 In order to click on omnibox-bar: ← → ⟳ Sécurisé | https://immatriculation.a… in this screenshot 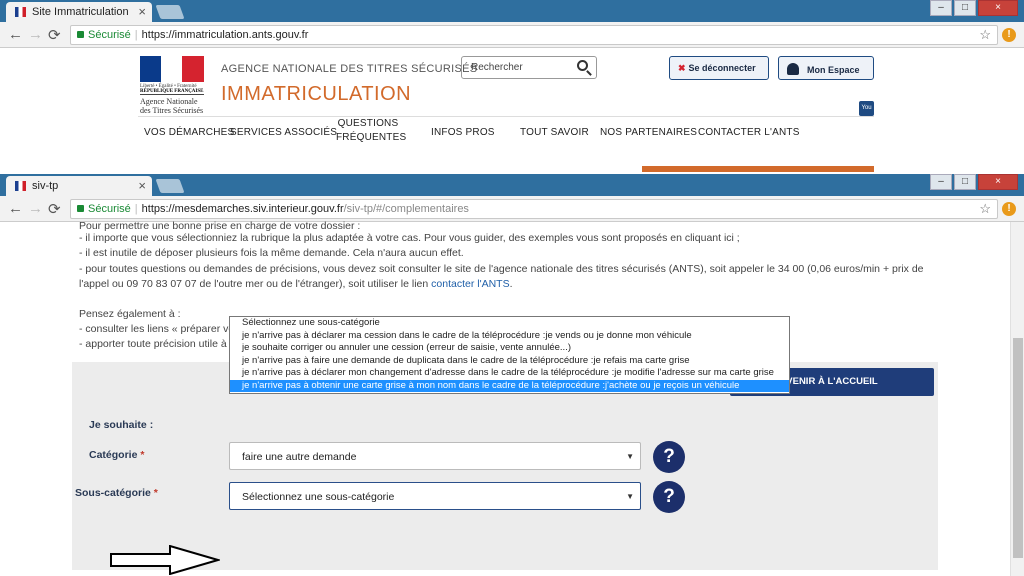, I will do `click(512, 35)`.